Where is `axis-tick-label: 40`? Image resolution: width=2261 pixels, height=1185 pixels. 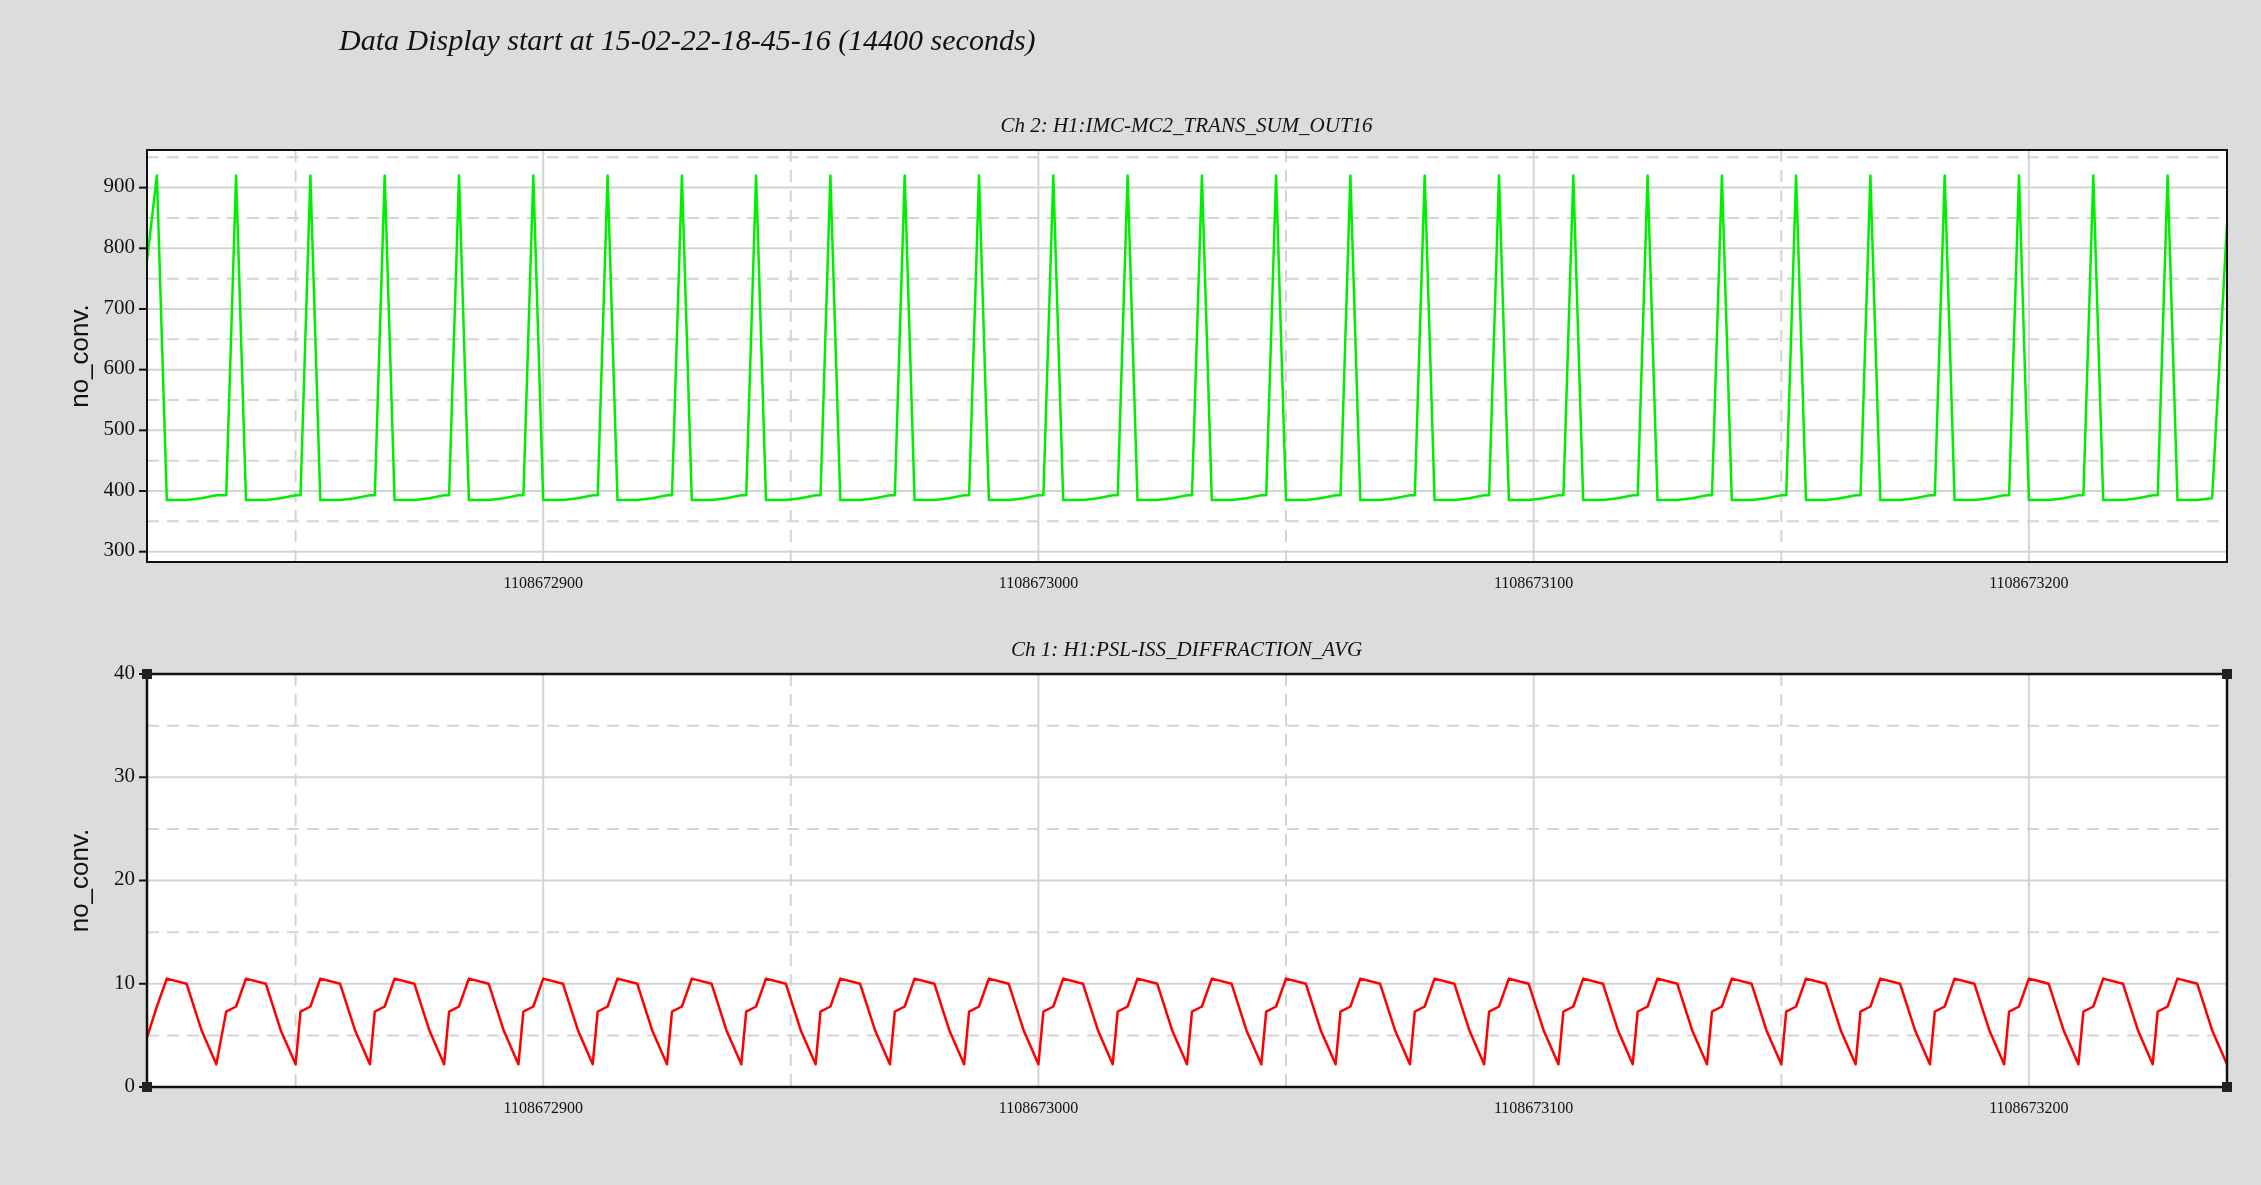
axis-tick-label: 40 is located at coordinates (124, 674).